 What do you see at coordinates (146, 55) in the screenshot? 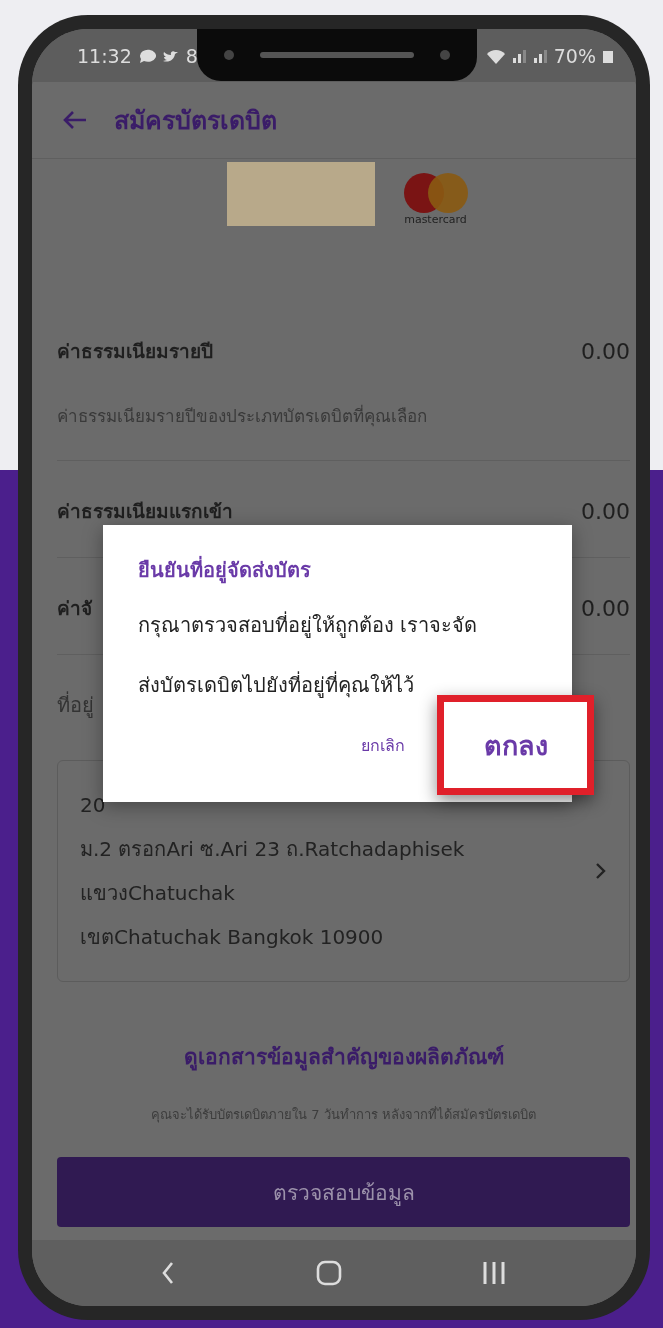
I see `chat-bubble-icon` at bounding box center [146, 55].